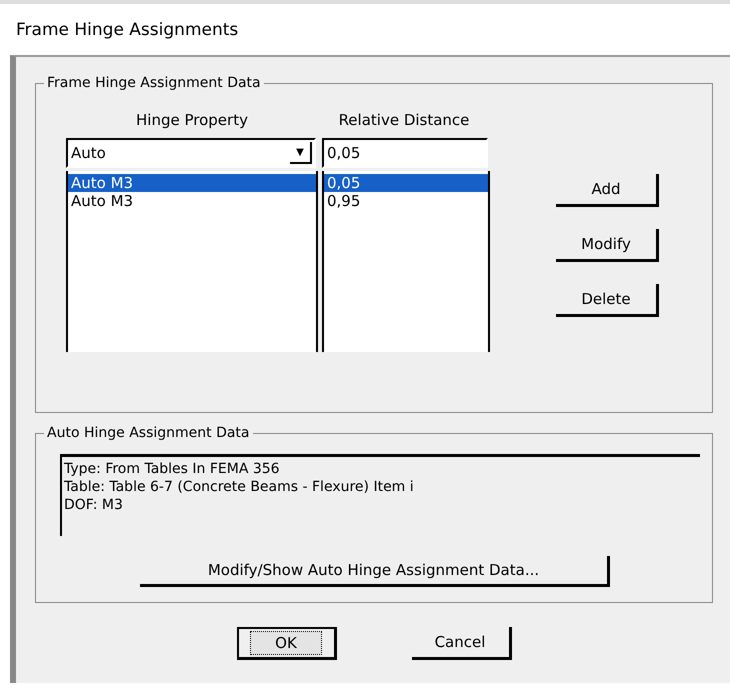 This screenshot has width=730, height=693. Describe the element at coordinates (607, 300) in the screenshot. I see `action-button: Delete` at that location.